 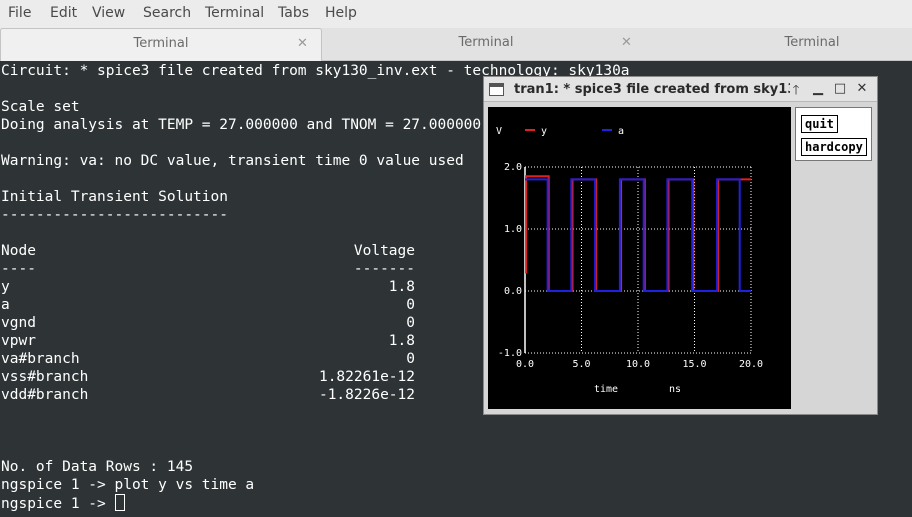 I want to click on y-axis-label: V, so click(x=499, y=131).